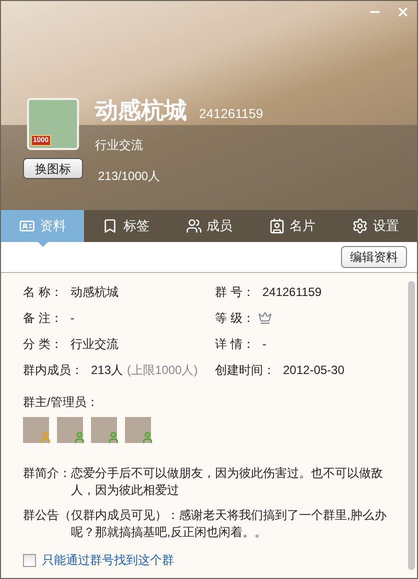 Image resolution: width=418 pixels, height=579 pixels. What do you see at coordinates (42, 292) in the screenshot?
I see `field-label: 名 称：` at bounding box center [42, 292].